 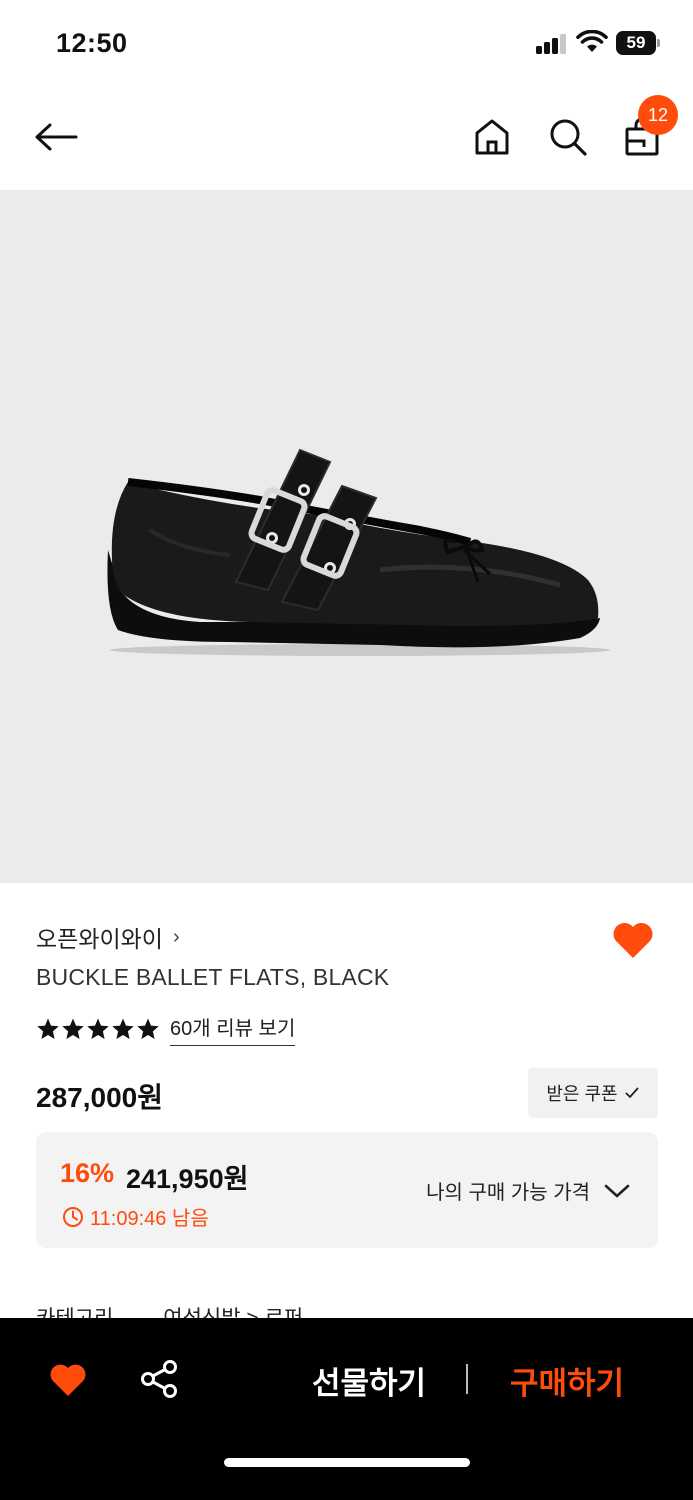 I want to click on status-time: 12:50, so click(x=92, y=43).